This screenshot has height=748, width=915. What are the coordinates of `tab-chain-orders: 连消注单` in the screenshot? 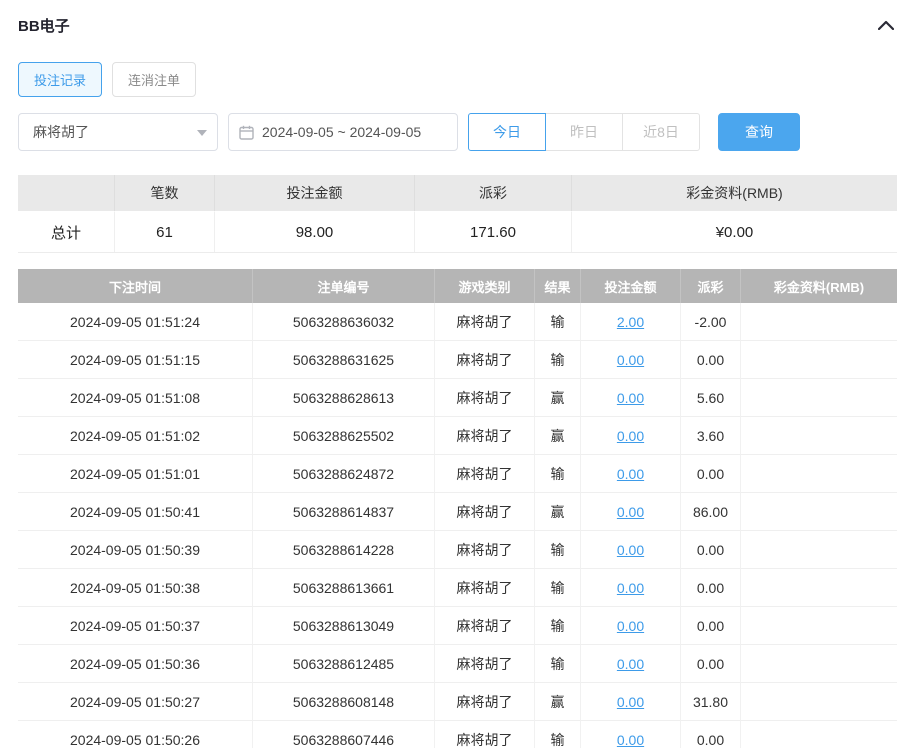 It's located at (154, 79).